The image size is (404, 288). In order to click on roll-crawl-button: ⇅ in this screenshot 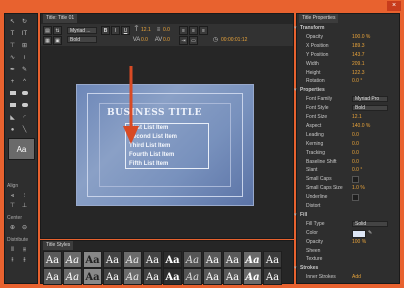, I will do `click(57, 30)`.